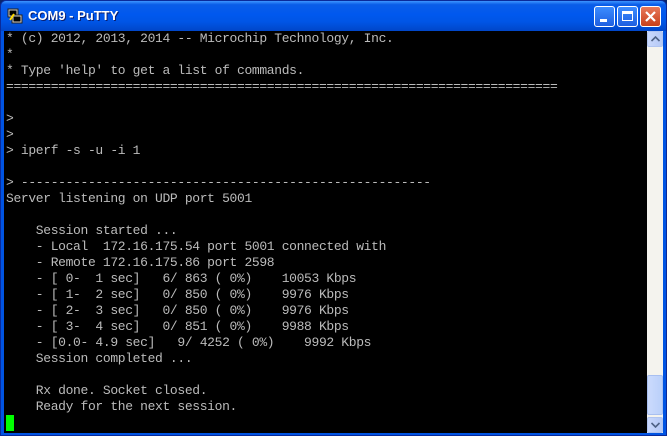 The width and height of the screenshot is (667, 436). What do you see at coordinates (333, 16) in the screenshot?
I see `title-bar: COM9 - PuTTY` at bounding box center [333, 16].